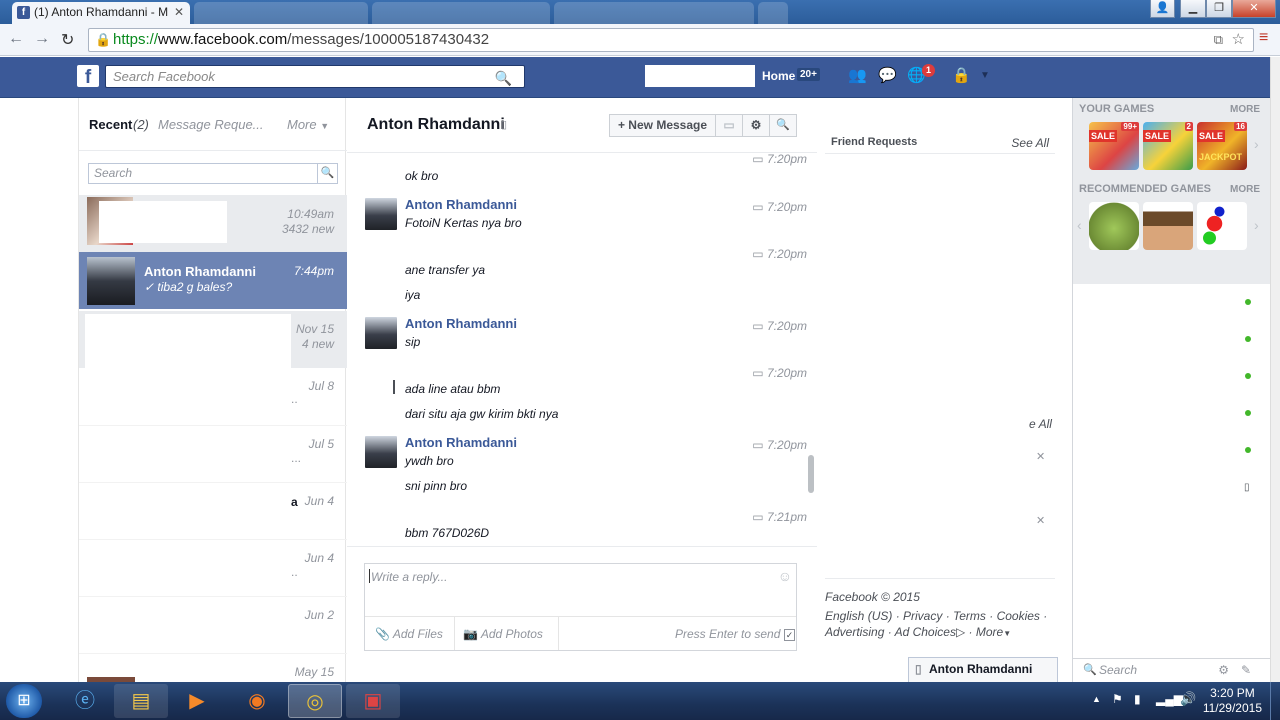 This screenshot has width=1280, height=720. Describe the element at coordinates (785, 576) in the screenshot. I see `emoji-icon: ☺` at that location.